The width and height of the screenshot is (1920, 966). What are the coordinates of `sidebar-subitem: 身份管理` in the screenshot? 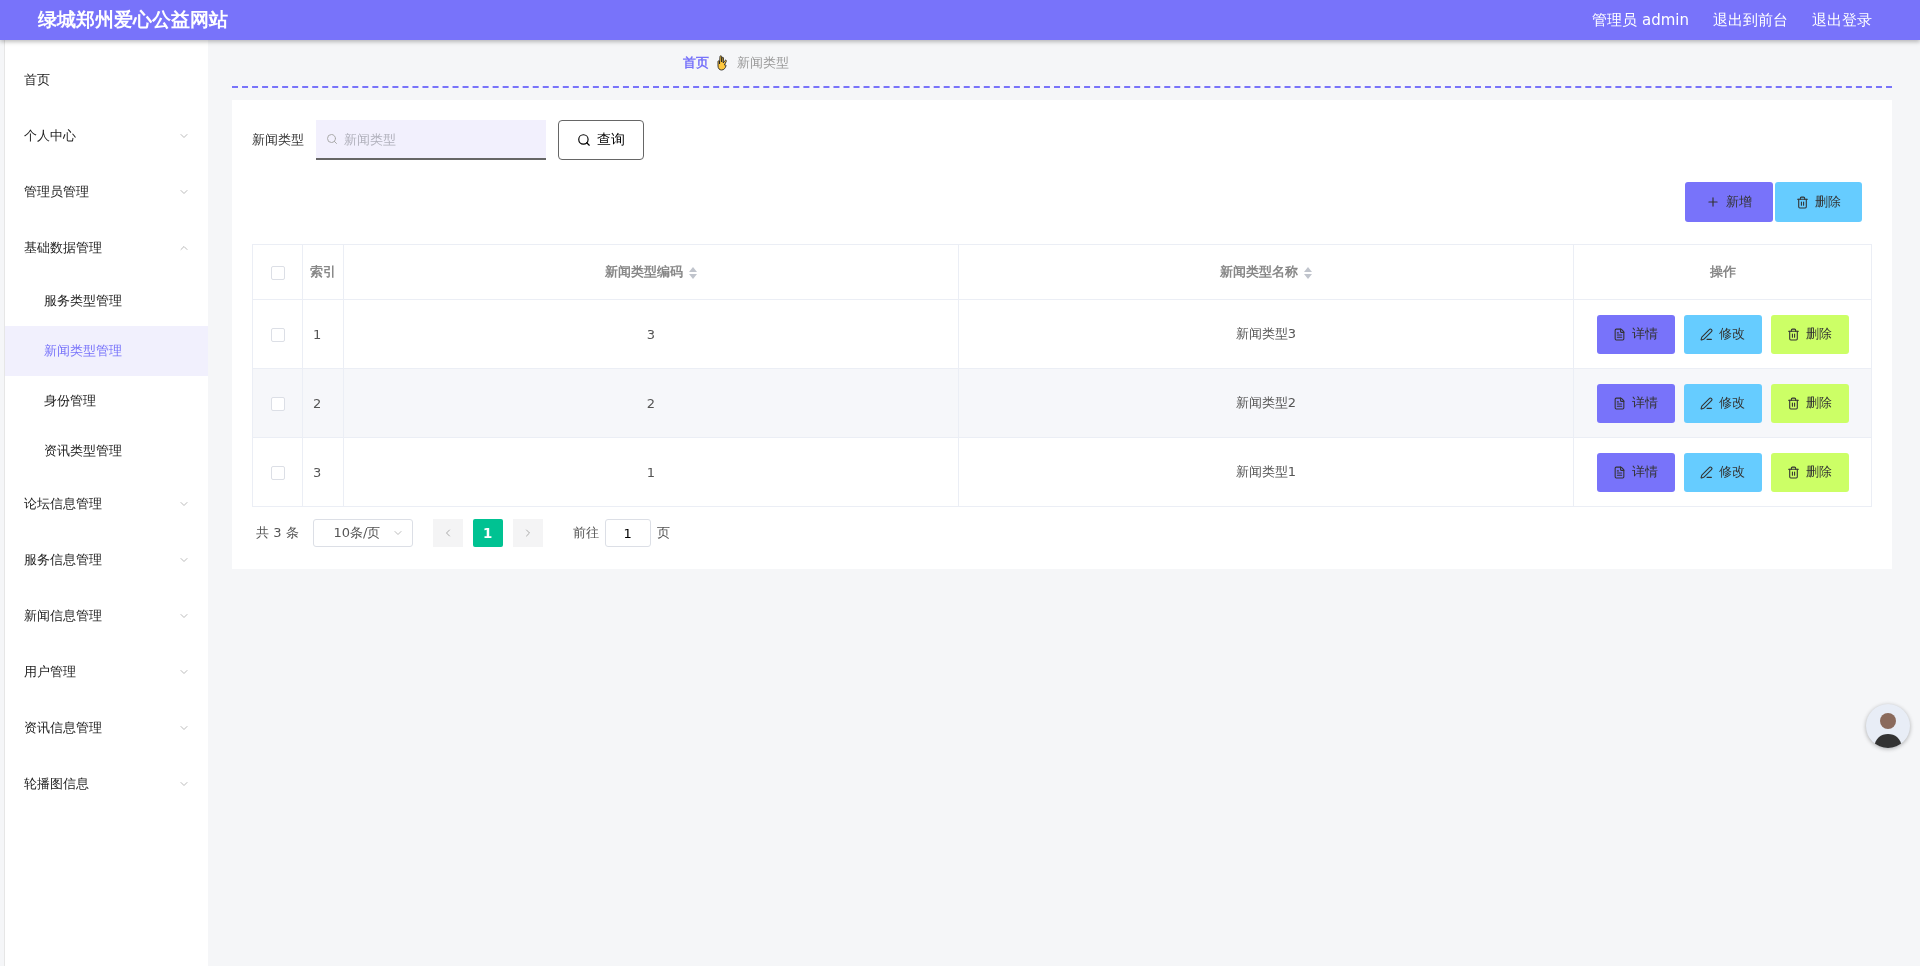 It's located at (106, 401).